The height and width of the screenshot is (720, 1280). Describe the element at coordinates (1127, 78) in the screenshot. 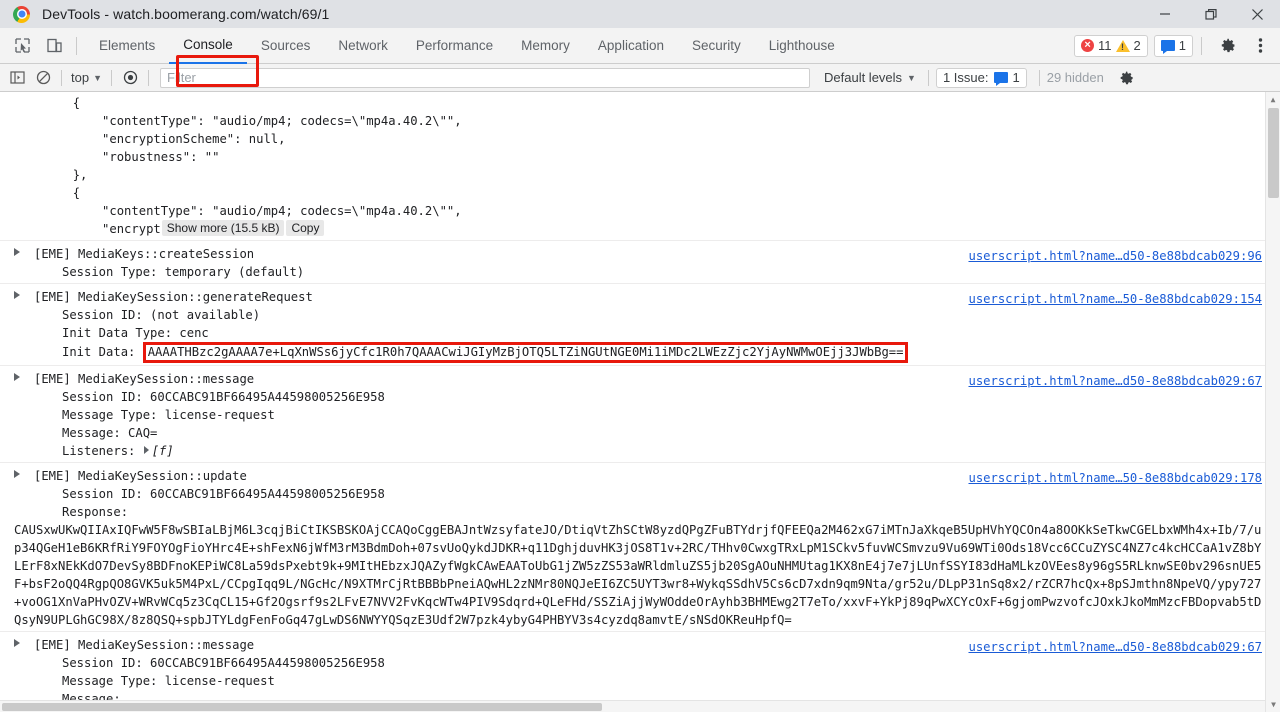

I see `console-settings-gear-icon` at that location.